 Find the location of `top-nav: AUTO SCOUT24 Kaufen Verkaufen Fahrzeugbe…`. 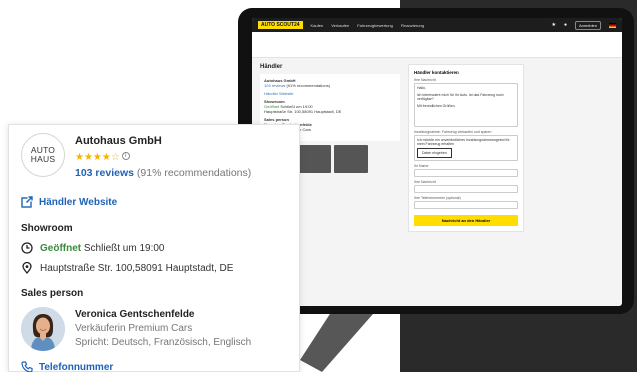

top-nav: AUTO SCOUT24 Kaufen Verkaufen Fahrzeugbe… is located at coordinates (437, 25).